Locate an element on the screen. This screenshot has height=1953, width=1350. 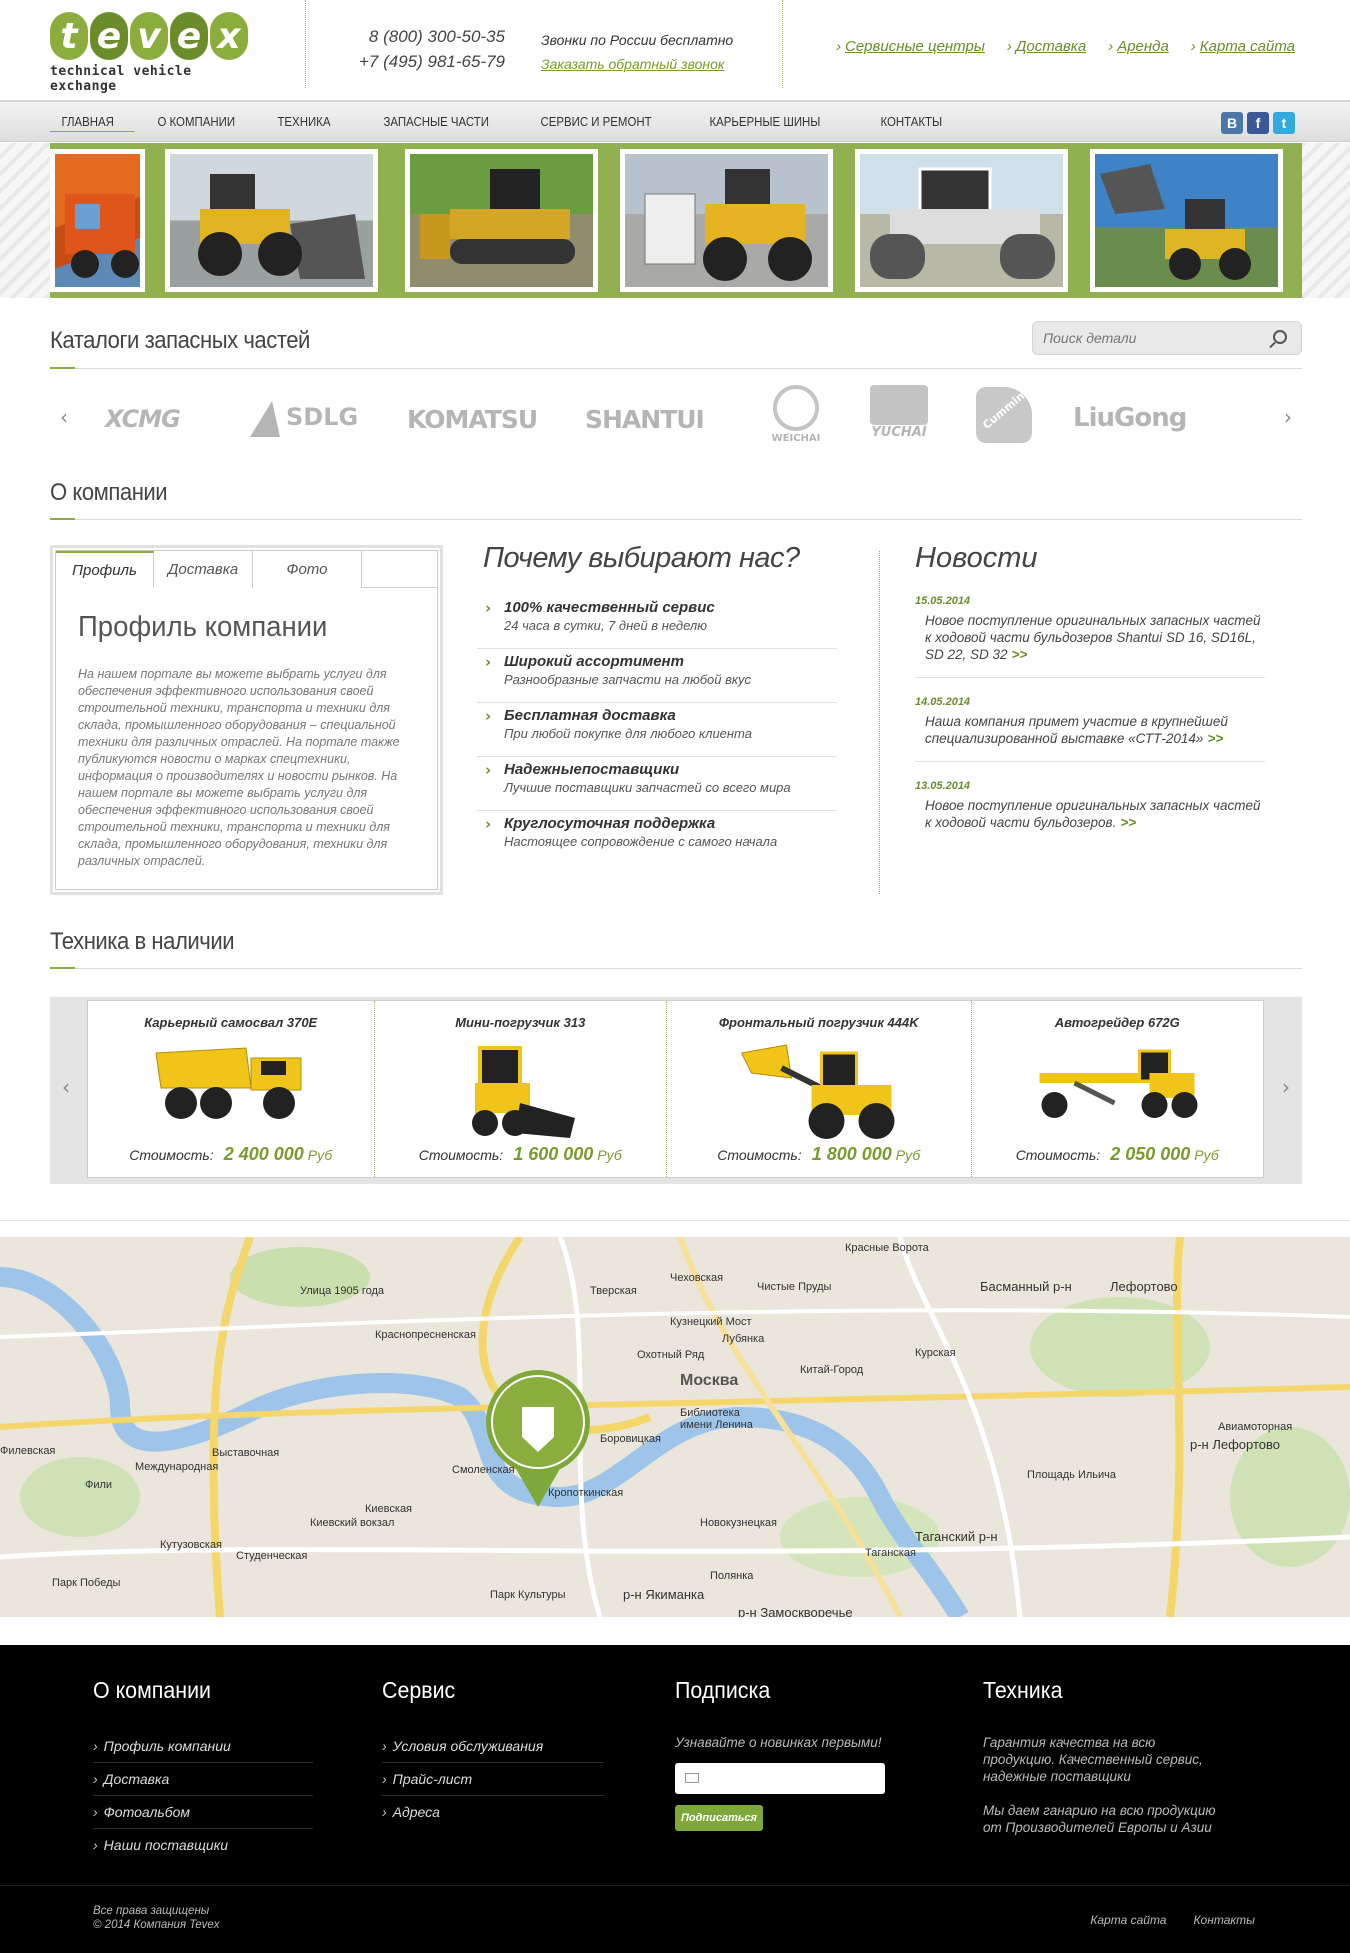
footer-heading: Сервис is located at coordinates (419, 1690).